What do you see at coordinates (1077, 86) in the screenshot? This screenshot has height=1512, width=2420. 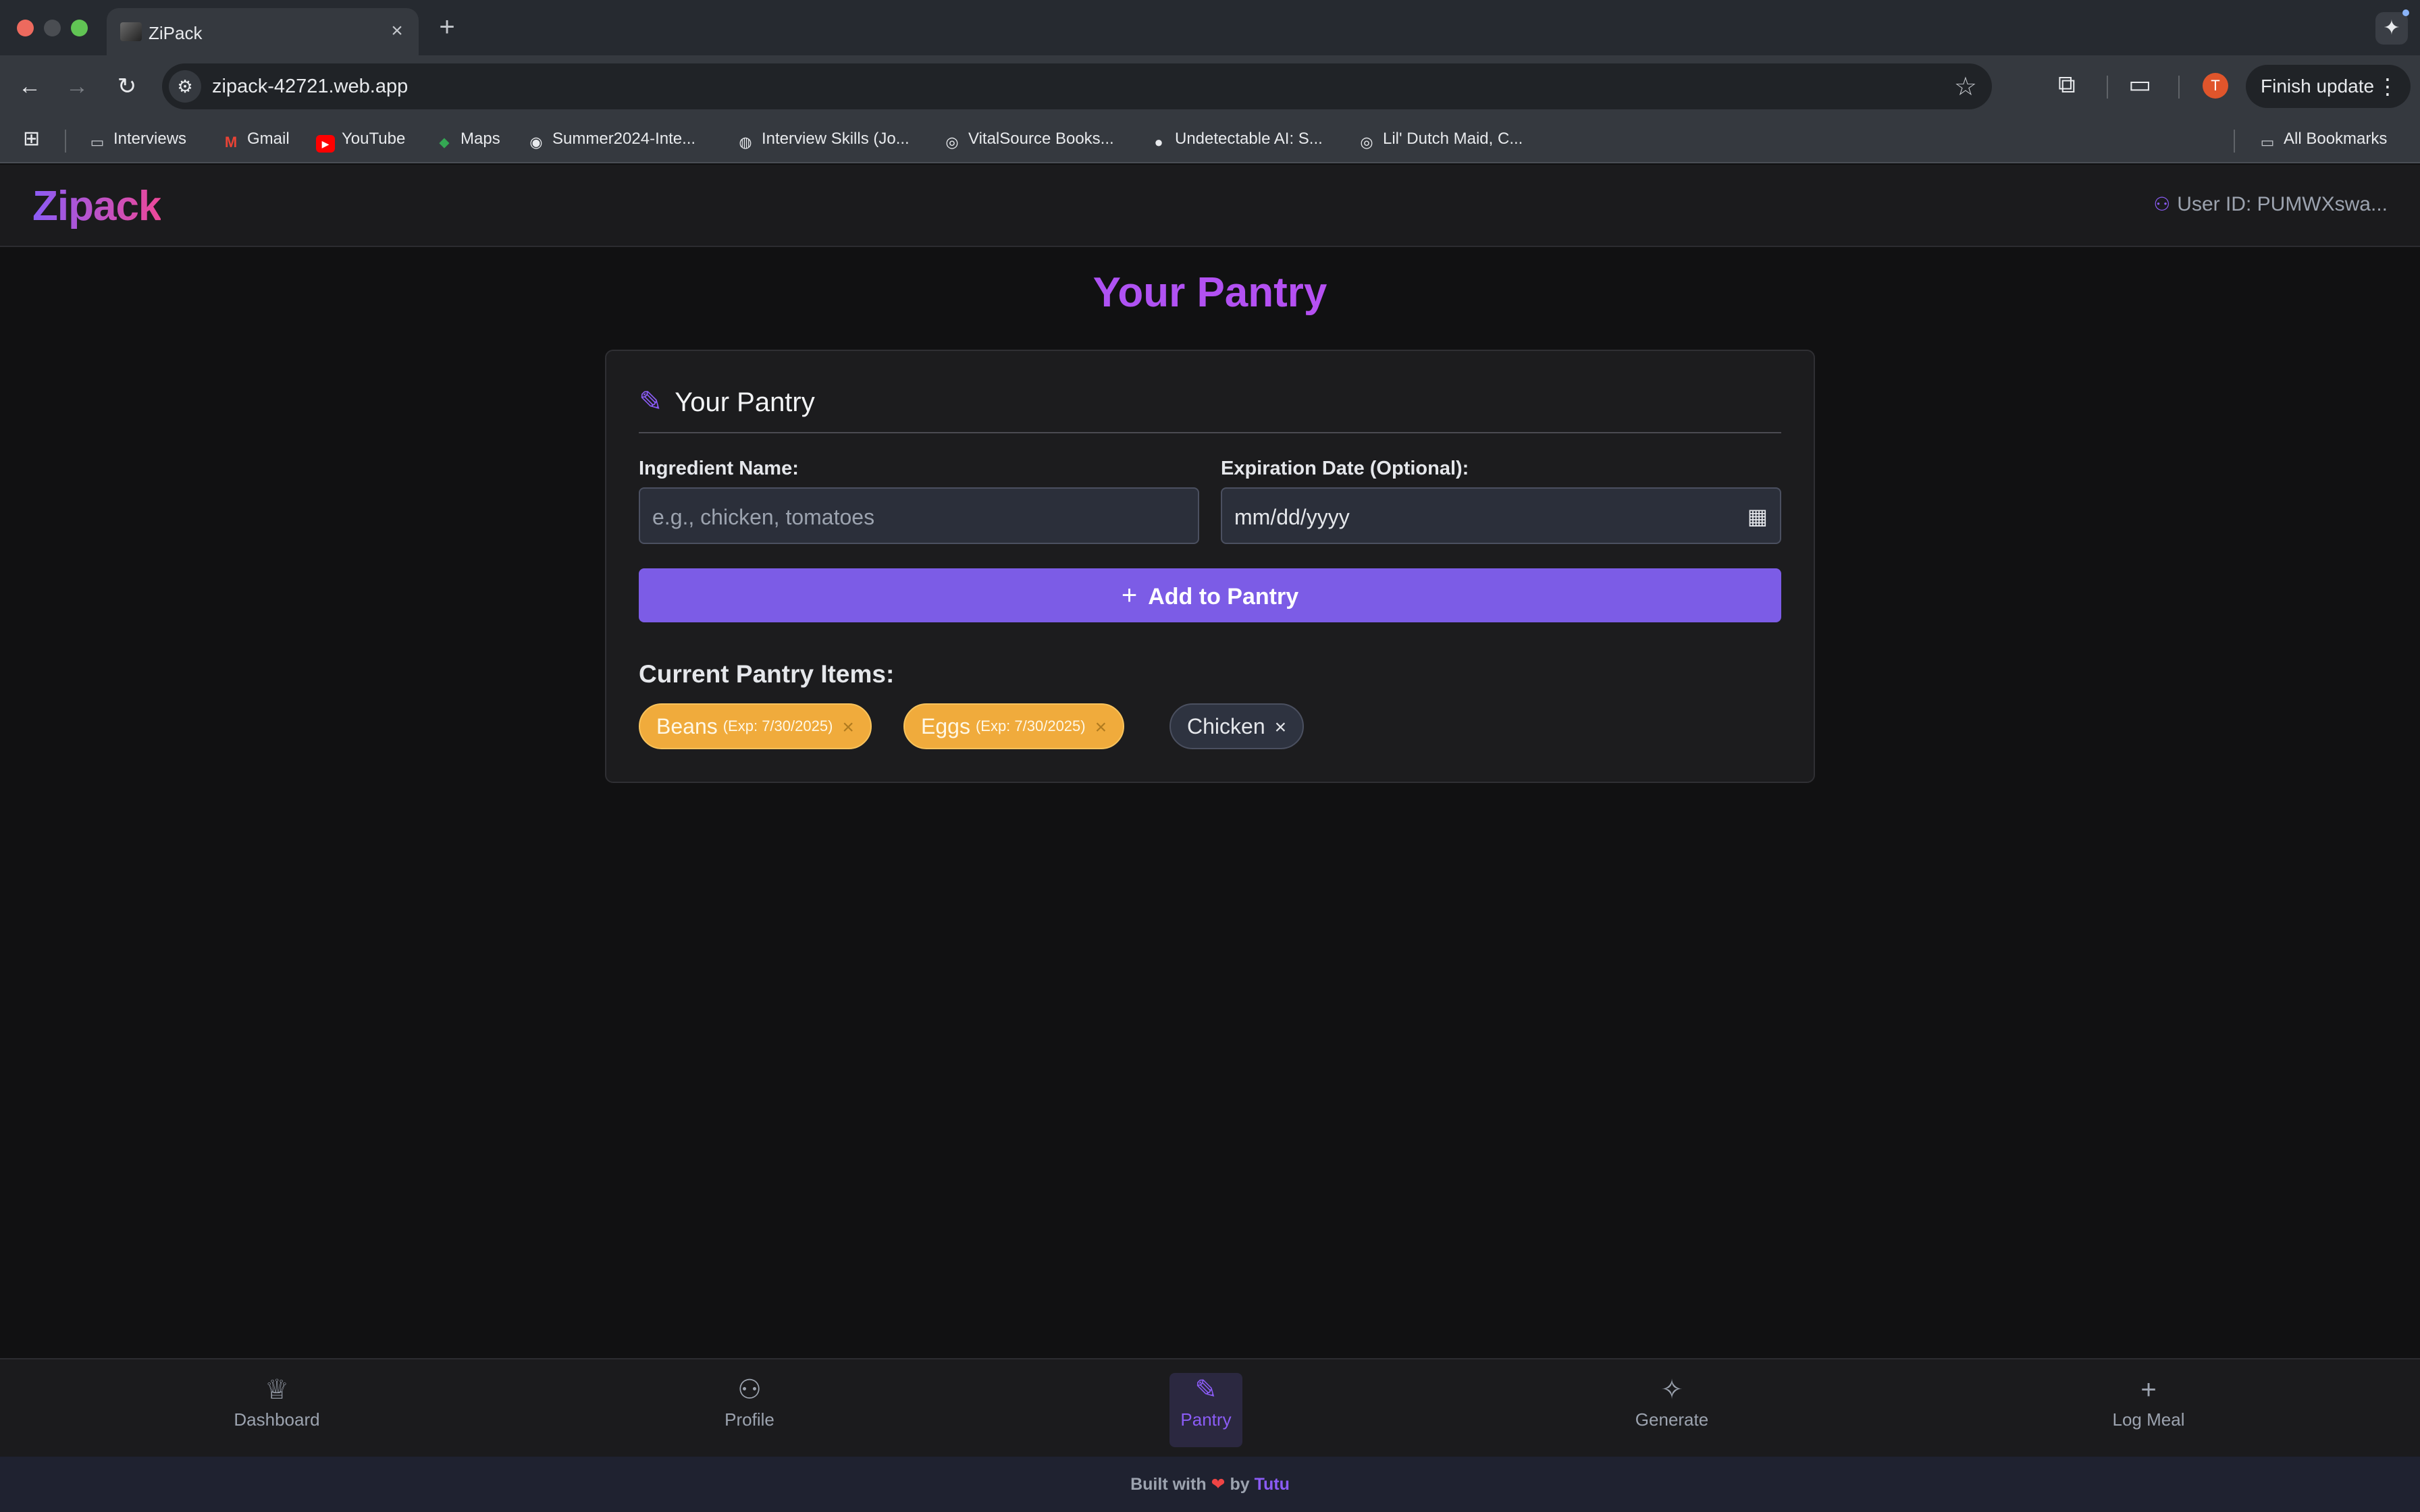 I see `address-bar: ⚙ zipack-42721.web.app ☆` at bounding box center [1077, 86].